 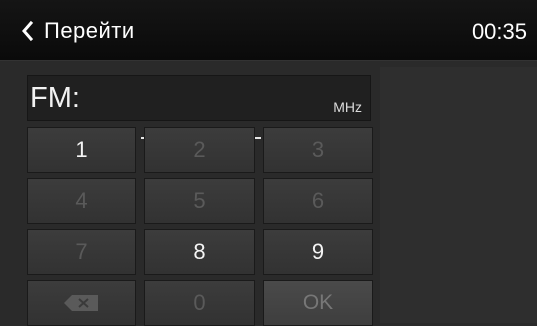 I want to click on key-4: 4, so click(x=81, y=201).